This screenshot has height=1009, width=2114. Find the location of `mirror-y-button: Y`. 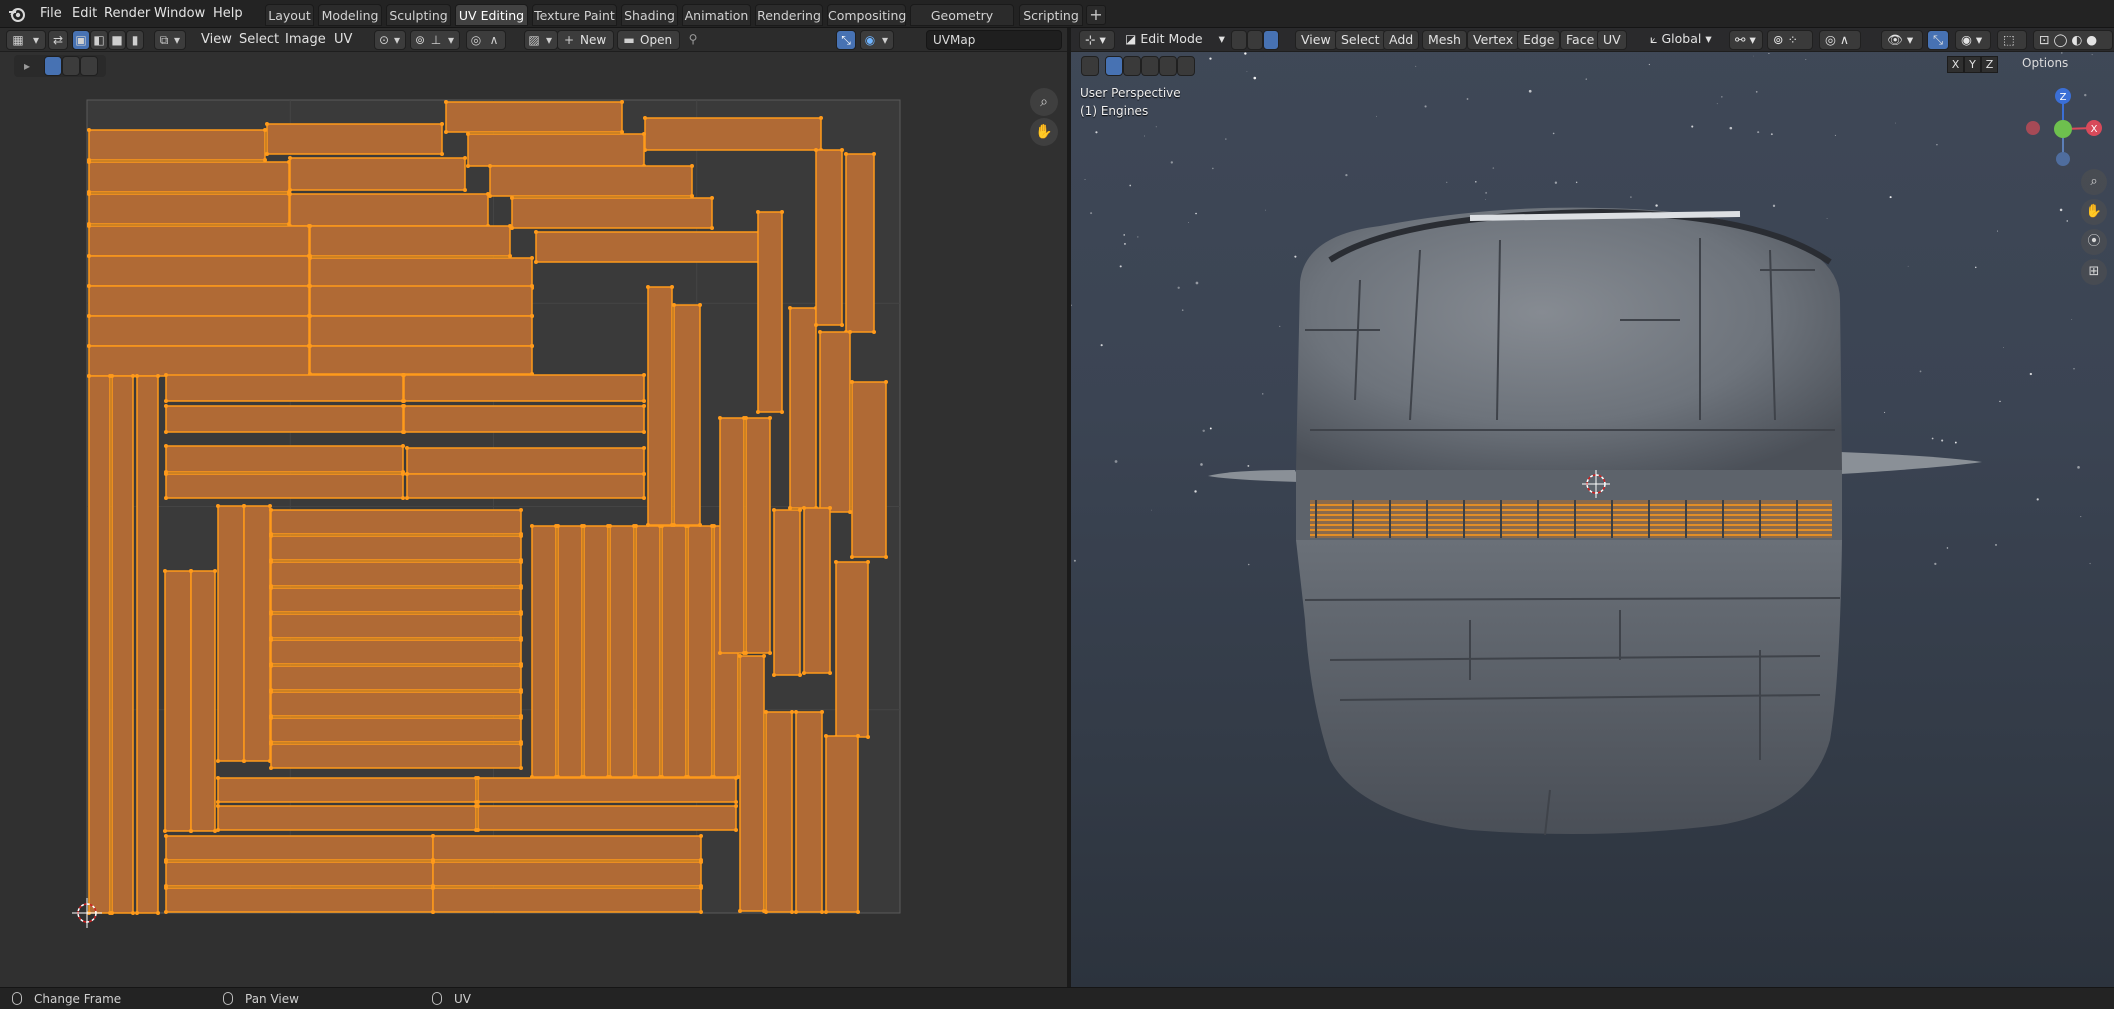

mirror-y-button: Y is located at coordinates (1972, 64).